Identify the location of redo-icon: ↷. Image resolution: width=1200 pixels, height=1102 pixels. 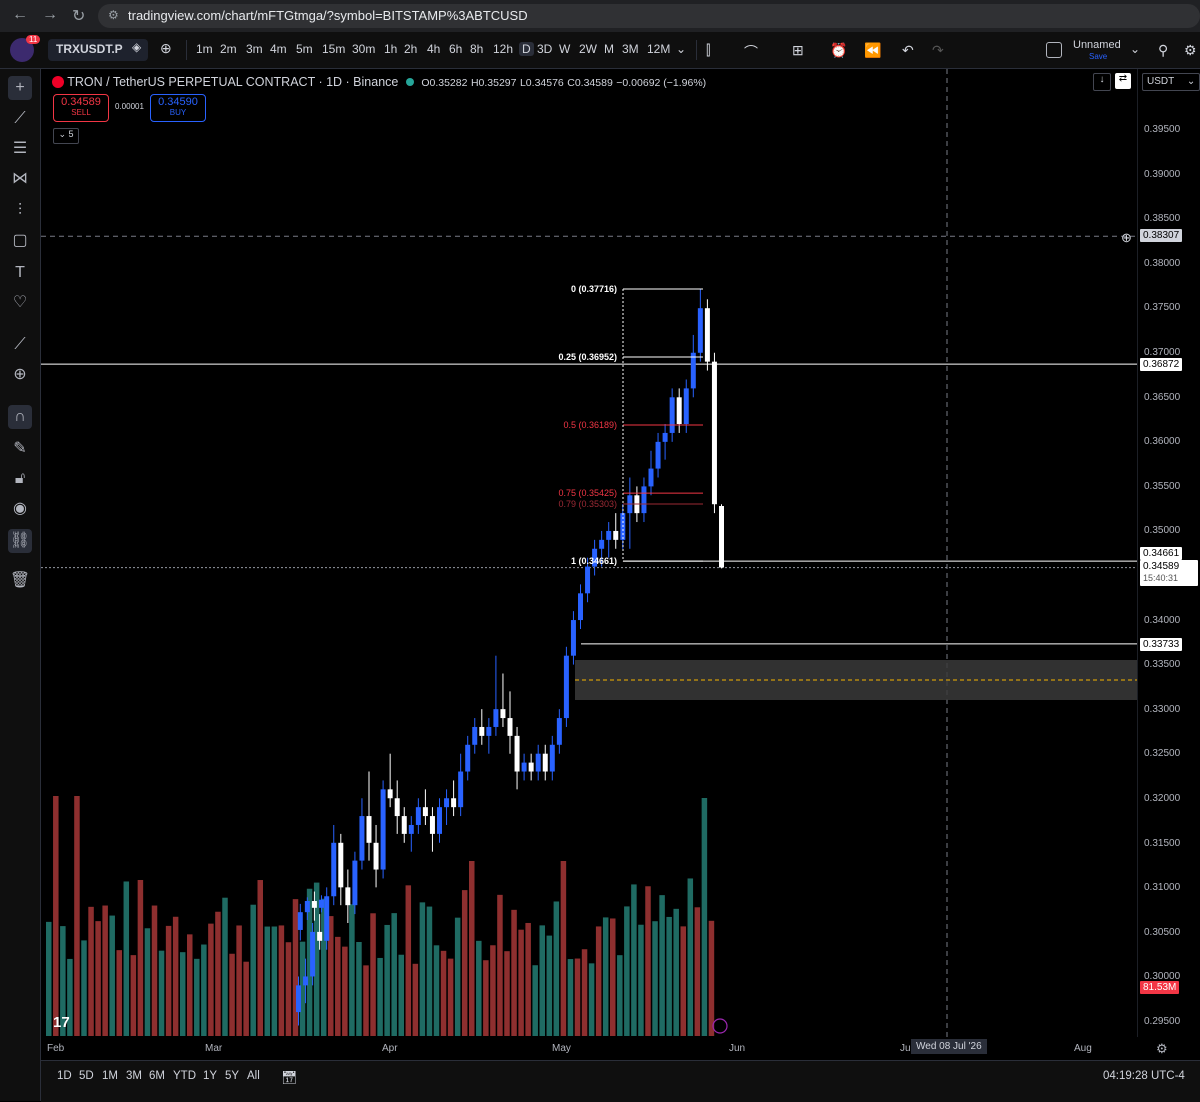
(938, 50).